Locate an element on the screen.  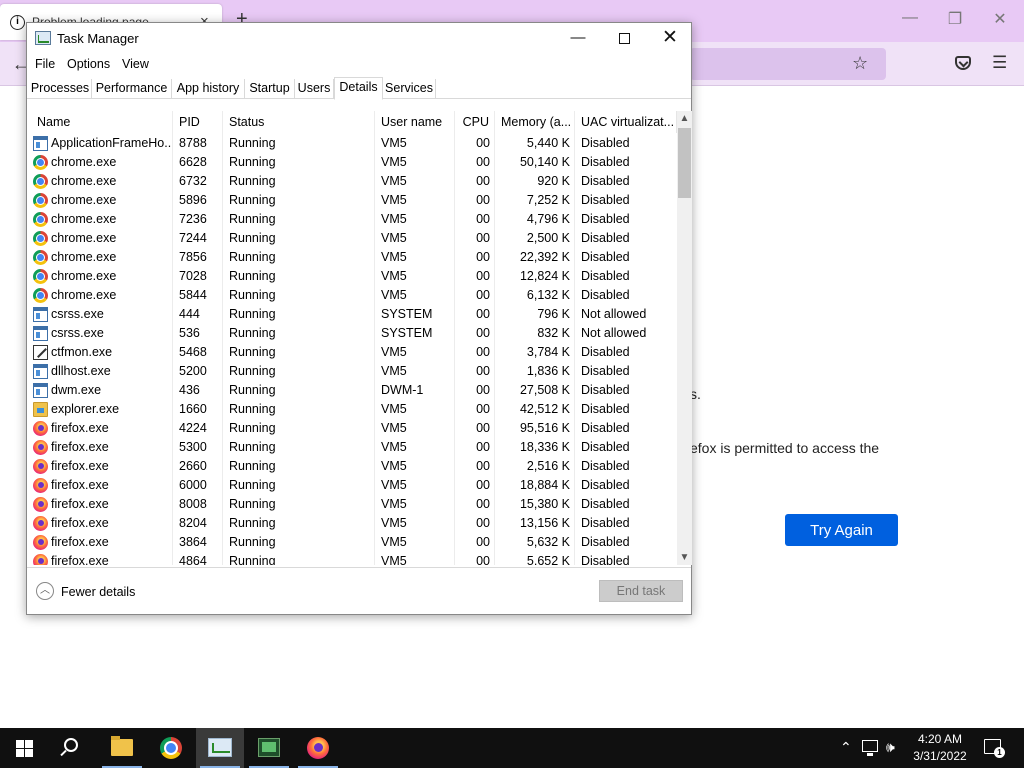
tray-overflow-chevron-icon: ⌃ is located at coordinates (846, 747).